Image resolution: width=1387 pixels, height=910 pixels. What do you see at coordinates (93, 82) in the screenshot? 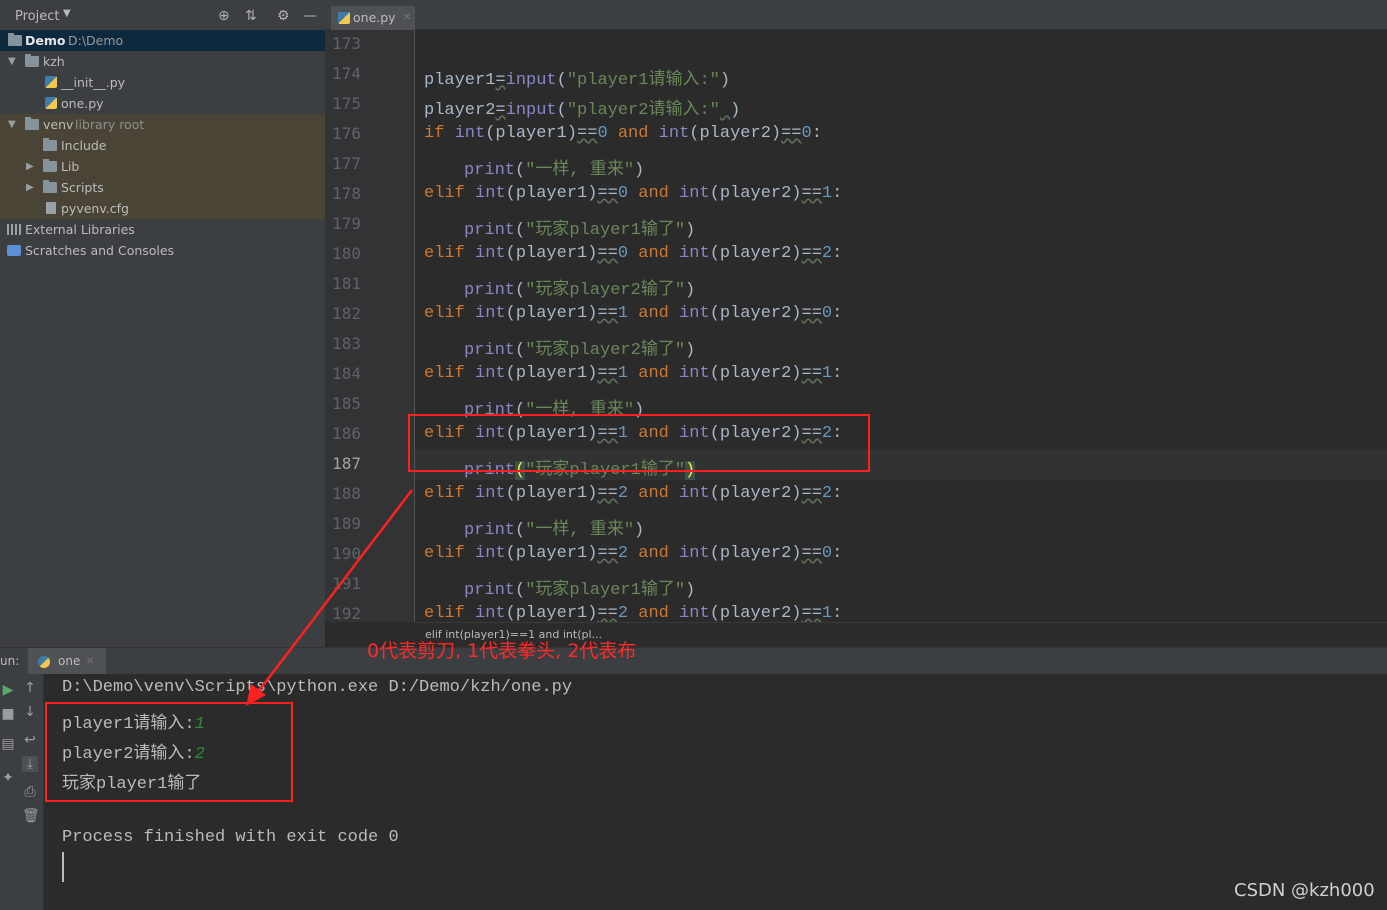
I see `tree-item-label: __init__.py` at bounding box center [93, 82].